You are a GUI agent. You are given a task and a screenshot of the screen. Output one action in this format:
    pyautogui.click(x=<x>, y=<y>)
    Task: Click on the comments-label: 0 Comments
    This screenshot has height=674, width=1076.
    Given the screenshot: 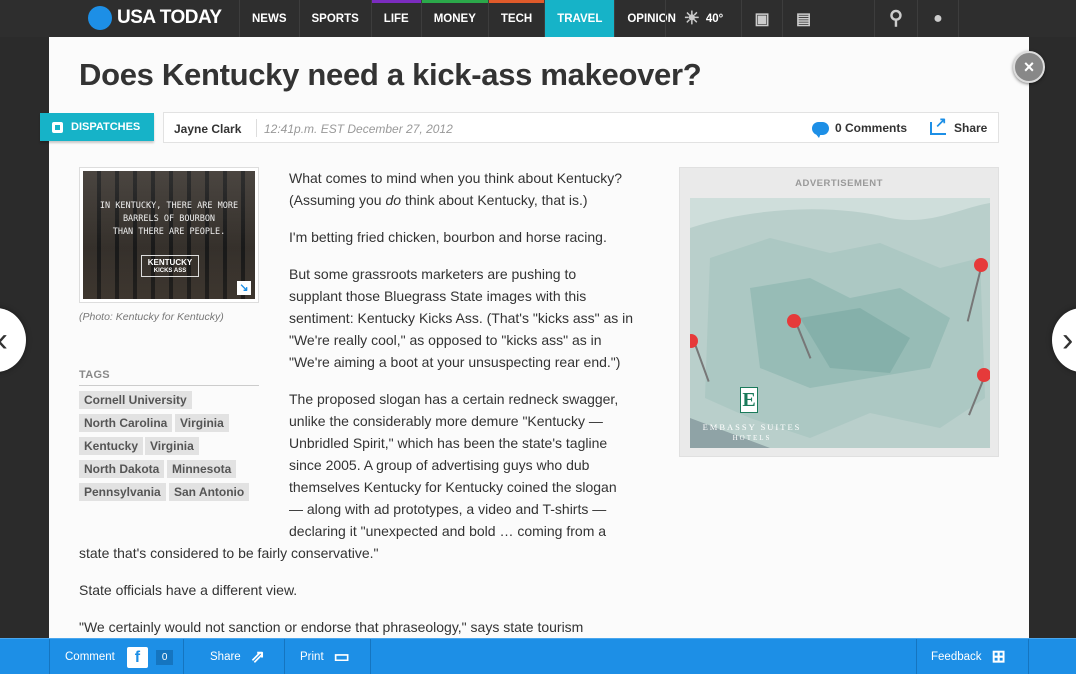 What is the action you would take?
    pyautogui.click(x=871, y=128)
    